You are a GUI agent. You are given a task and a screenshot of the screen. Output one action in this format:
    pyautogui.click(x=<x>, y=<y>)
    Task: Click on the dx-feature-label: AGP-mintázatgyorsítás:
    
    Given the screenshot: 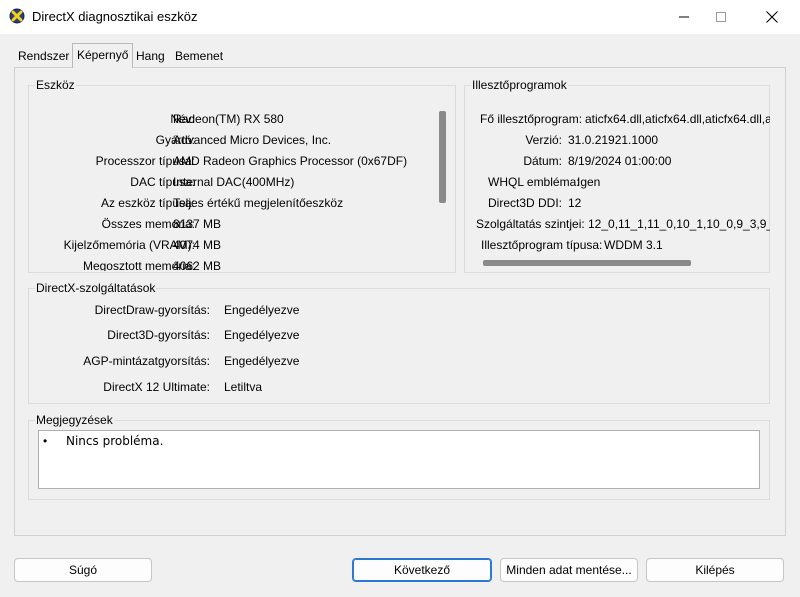 What is the action you would take?
    pyautogui.click(x=146, y=361)
    